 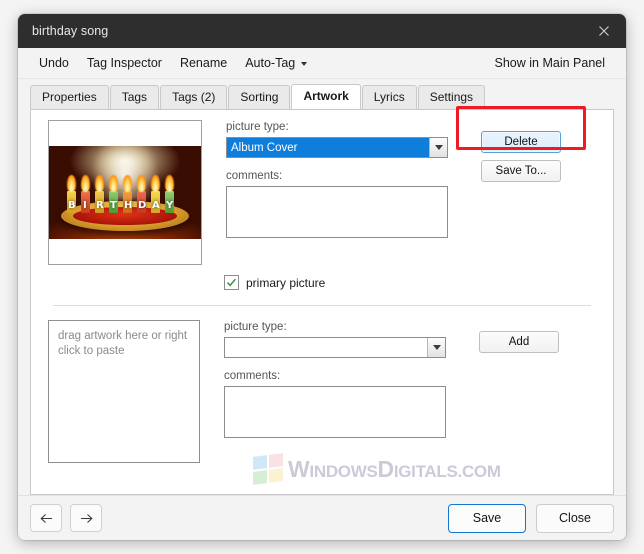 What do you see at coordinates (252, 376) in the screenshot?
I see `comments-label-empty: comments:` at bounding box center [252, 376].